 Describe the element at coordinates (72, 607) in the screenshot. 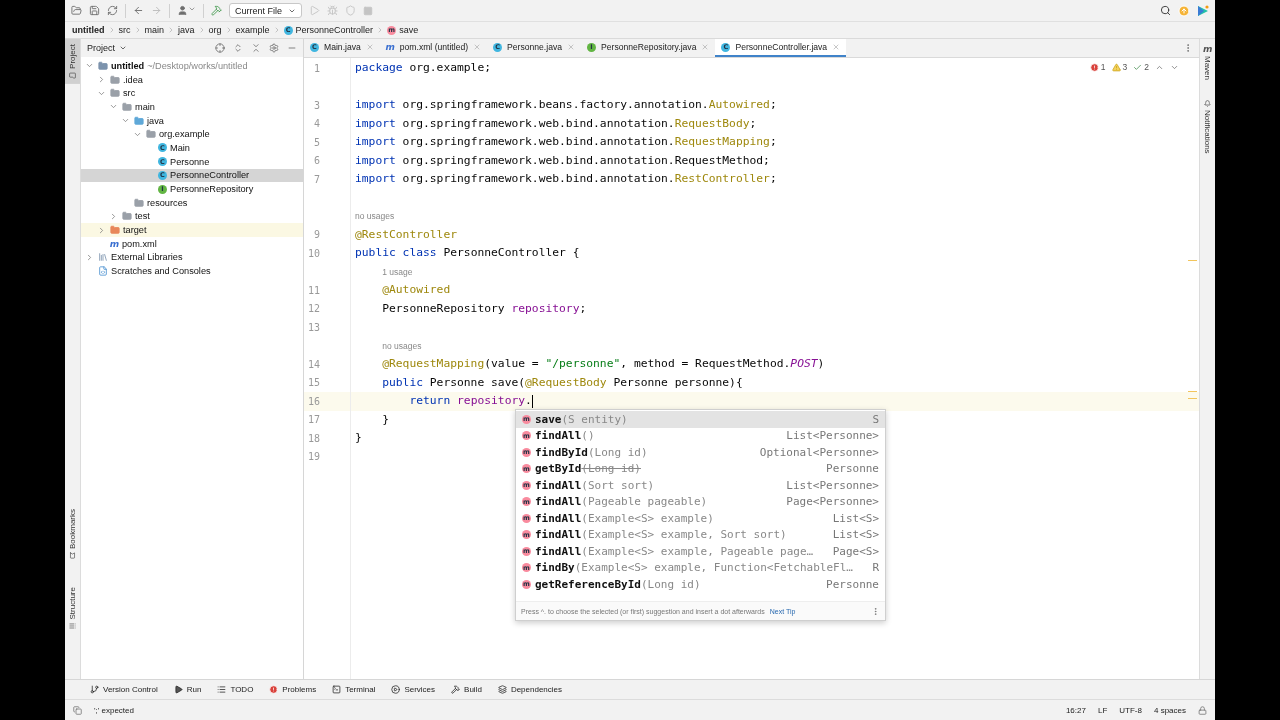

I see `tool-window-tab: Structure` at that location.